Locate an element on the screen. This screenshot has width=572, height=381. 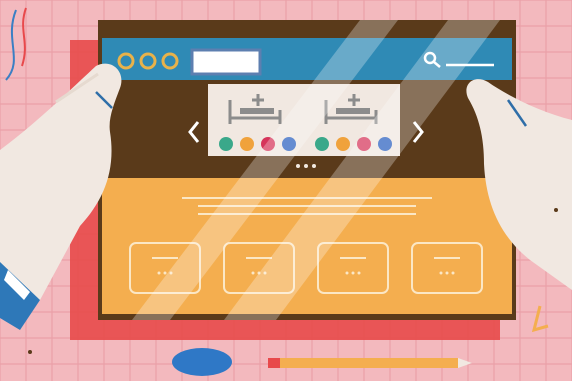
carousel-pager is located at coordinates (306, 166).